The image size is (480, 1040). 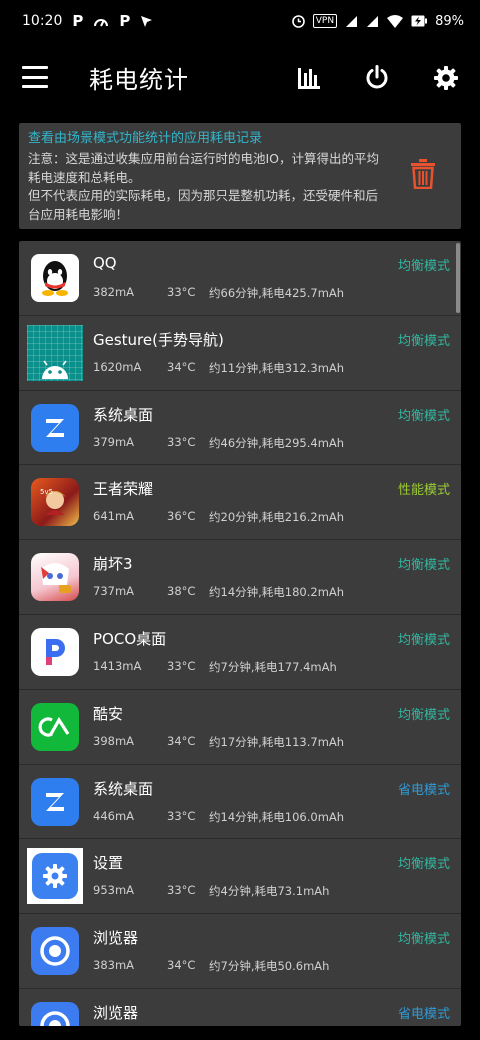 What do you see at coordinates (181, 591) in the screenshot?
I see `temperature-value: 38°C` at bounding box center [181, 591].